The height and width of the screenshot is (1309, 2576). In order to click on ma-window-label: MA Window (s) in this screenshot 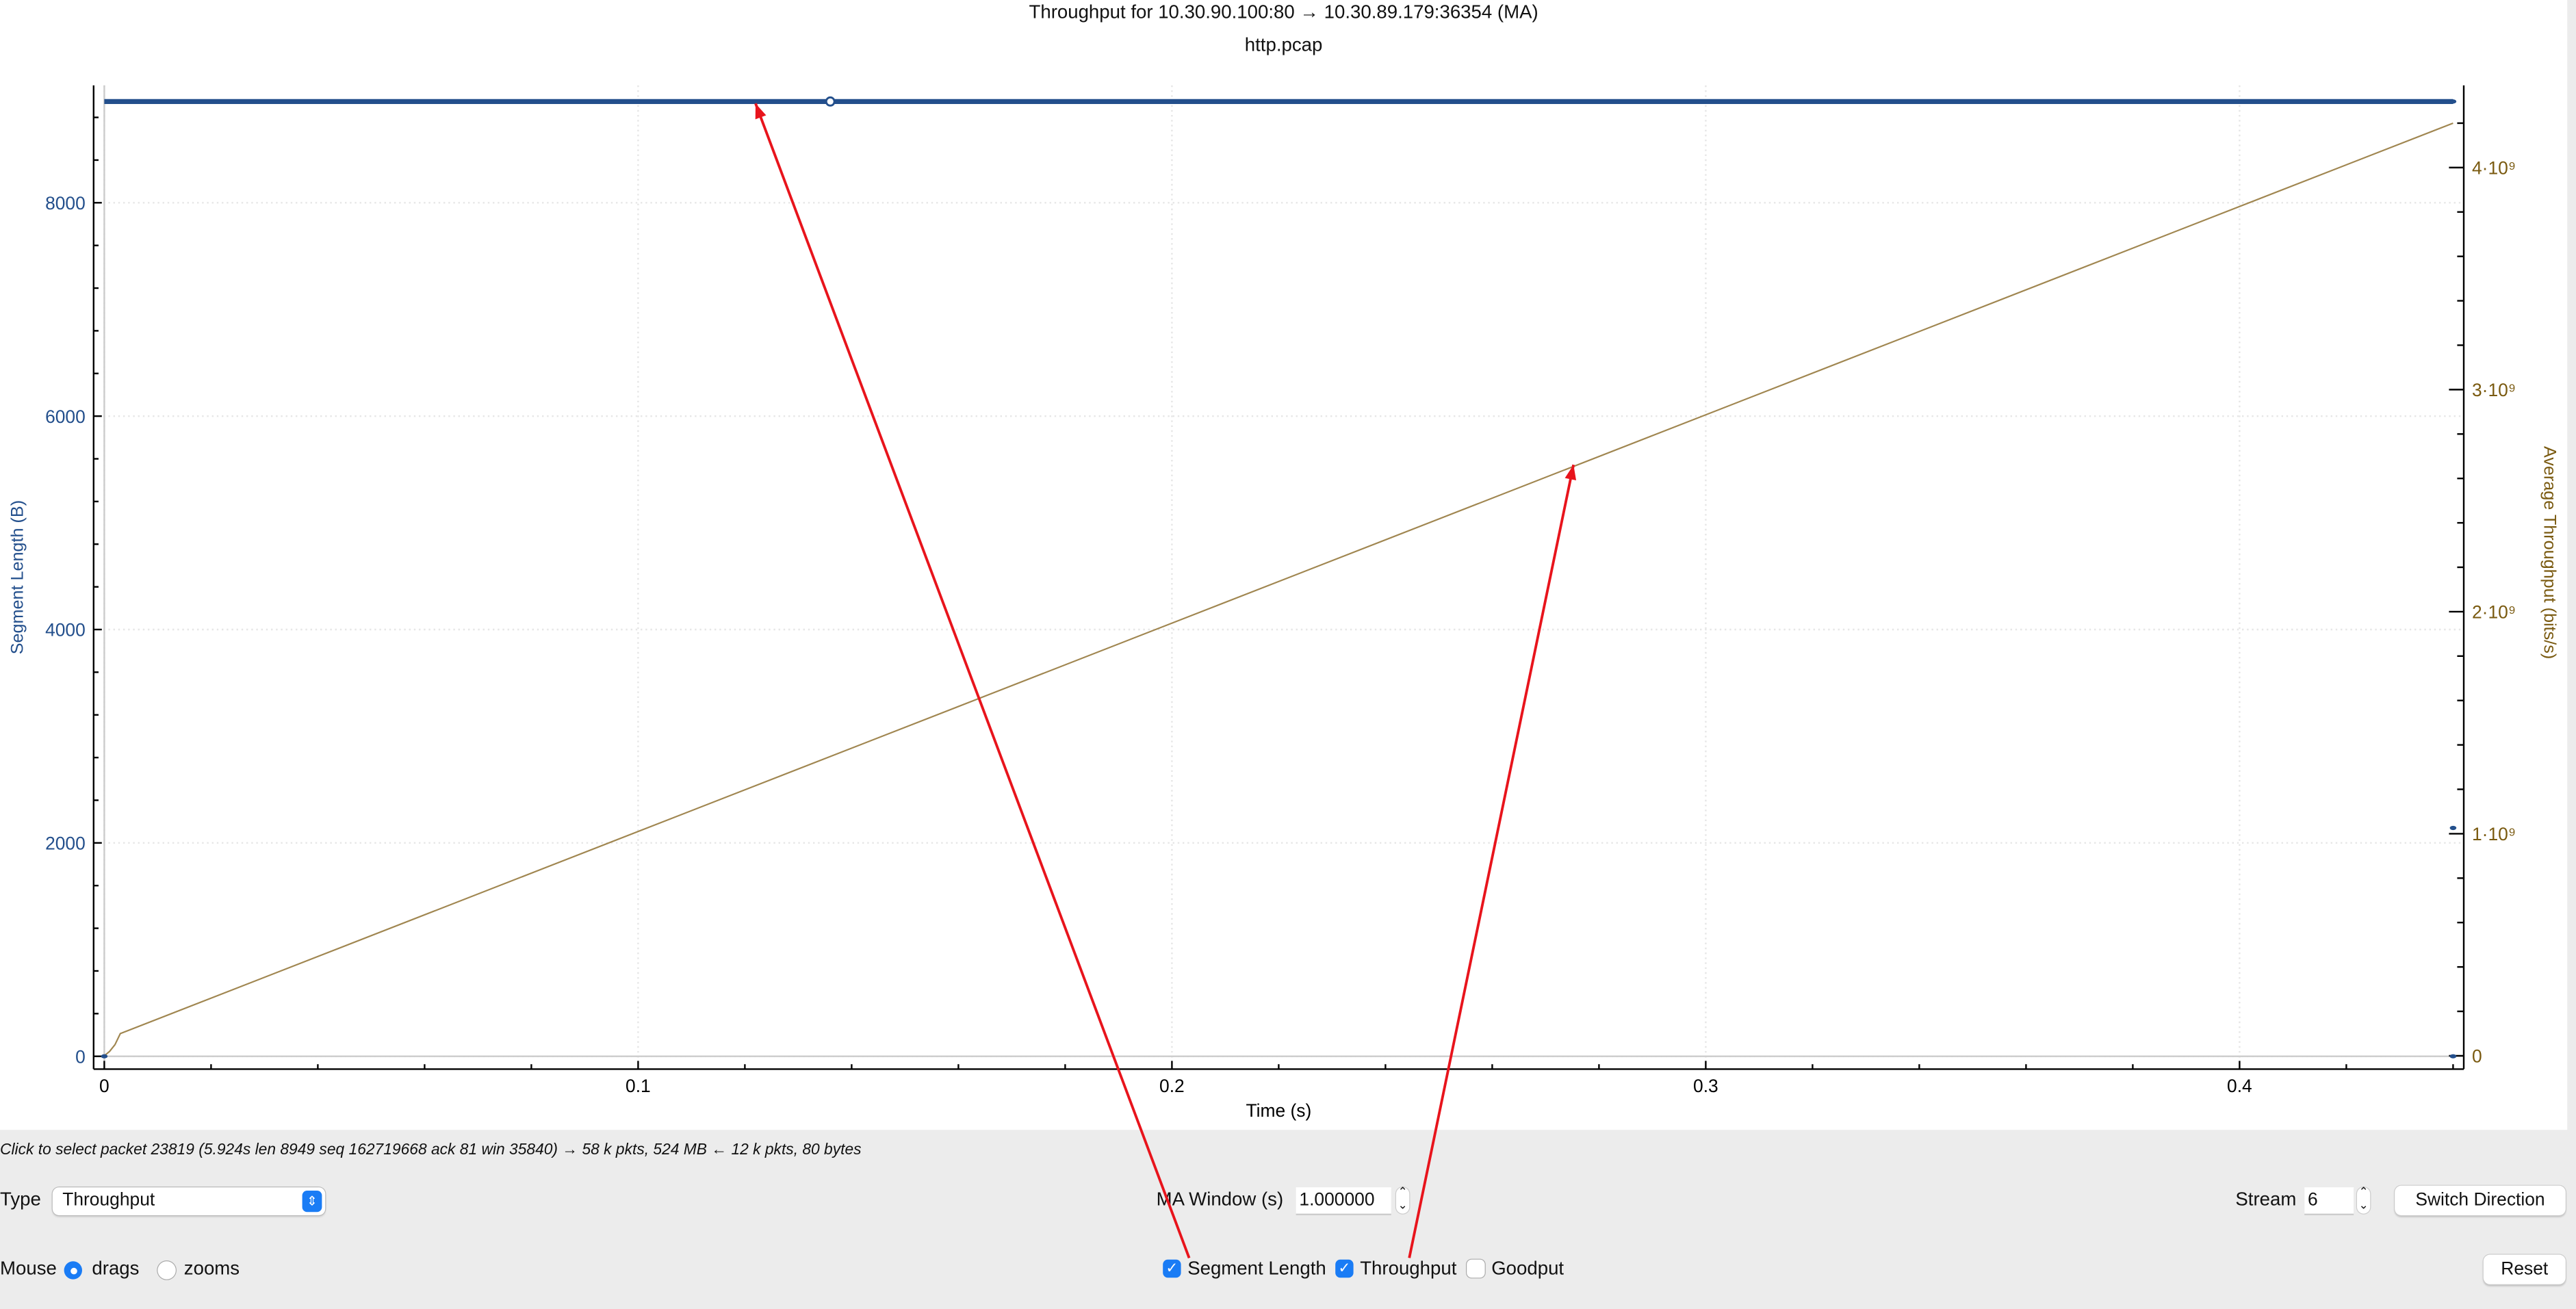, I will do `click(1220, 1200)`.